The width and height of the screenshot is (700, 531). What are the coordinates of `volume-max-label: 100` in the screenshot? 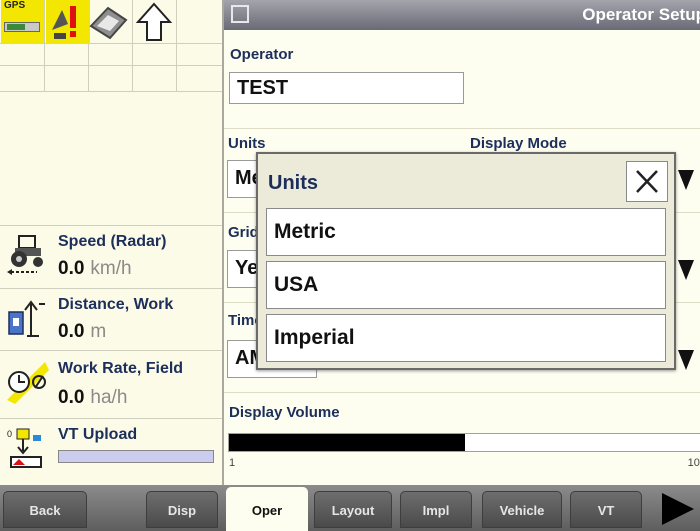 It's located at (693, 463).